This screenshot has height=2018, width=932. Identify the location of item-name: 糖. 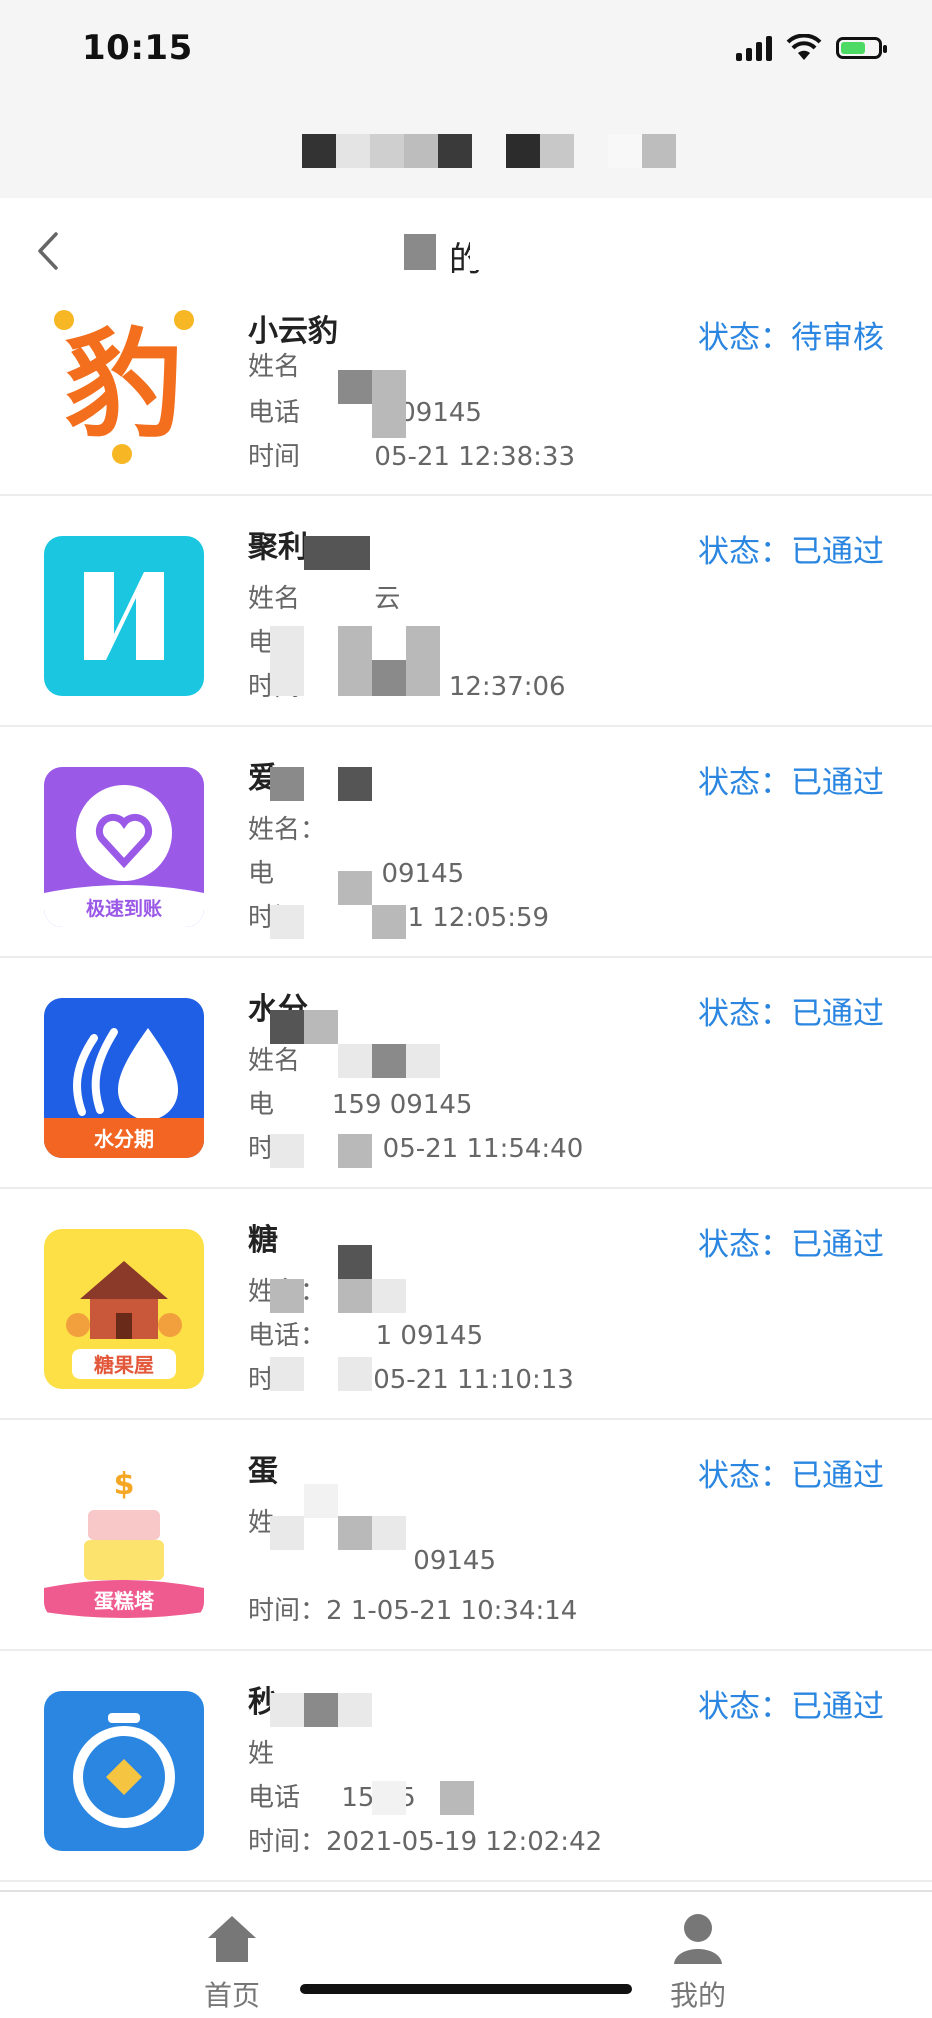
(263, 1240).